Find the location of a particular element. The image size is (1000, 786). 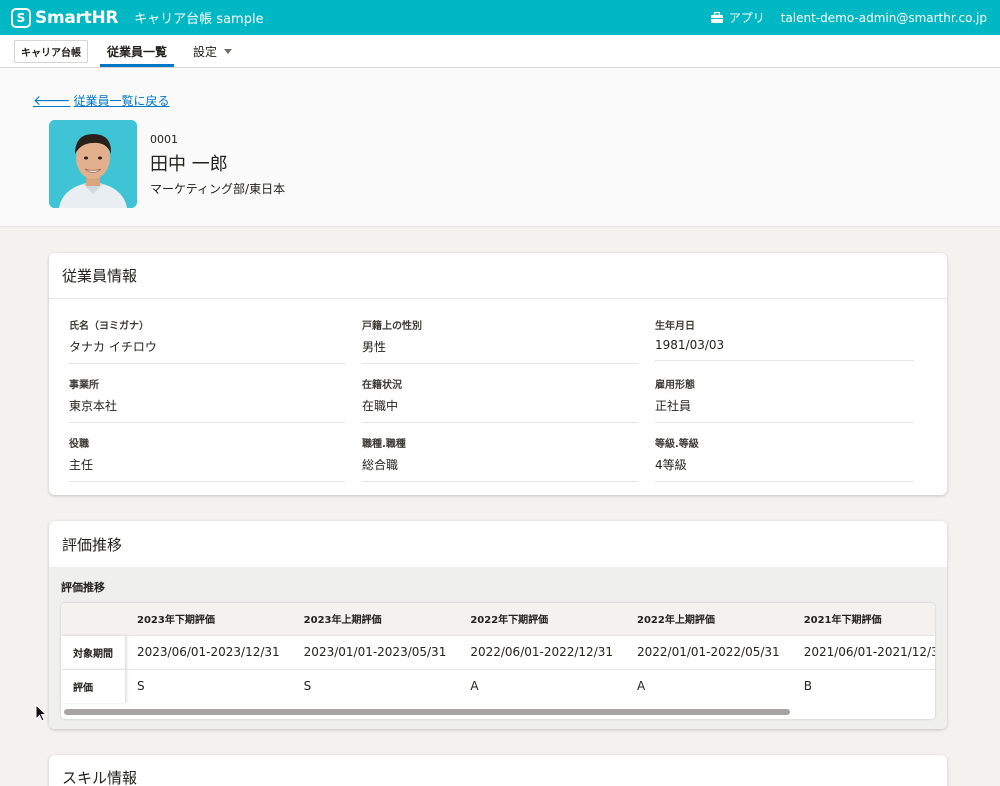

back-link-label: 従業員一覧に戻る is located at coordinates (121, 101).